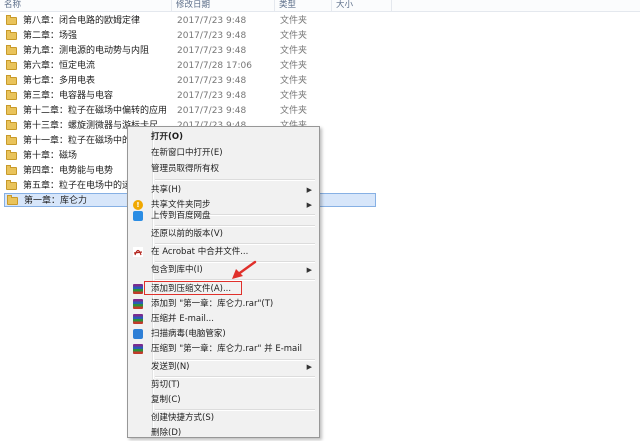 The image size is (640, 441). I want to click on menu-item-create-shortcut: 创建快捷方式(S), so click(223, 418).